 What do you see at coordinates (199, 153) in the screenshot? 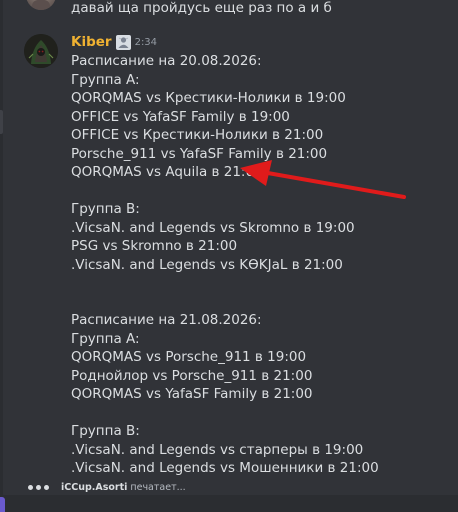
I see `match-line: Porsche_911 vs YafaSF Family в 21:00` at bounding box center [199, 153].